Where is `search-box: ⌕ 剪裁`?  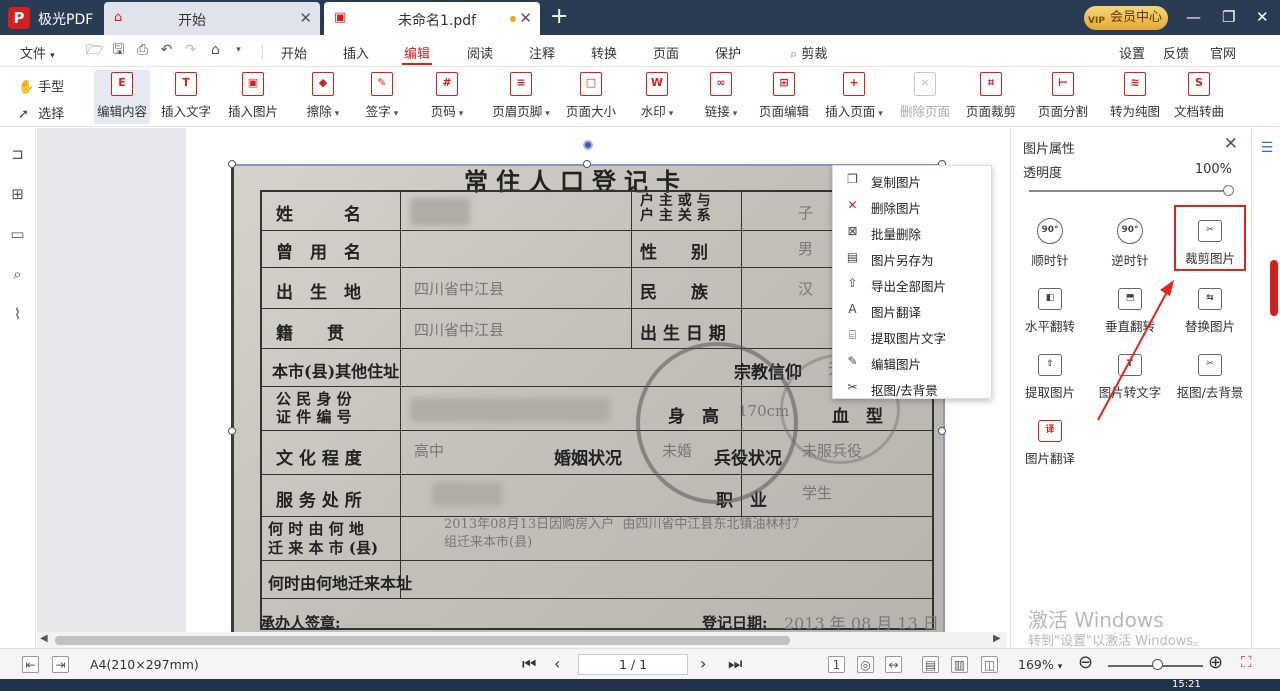
search-box: ⌕ 剪裁 is located at coordinates (808, 52).